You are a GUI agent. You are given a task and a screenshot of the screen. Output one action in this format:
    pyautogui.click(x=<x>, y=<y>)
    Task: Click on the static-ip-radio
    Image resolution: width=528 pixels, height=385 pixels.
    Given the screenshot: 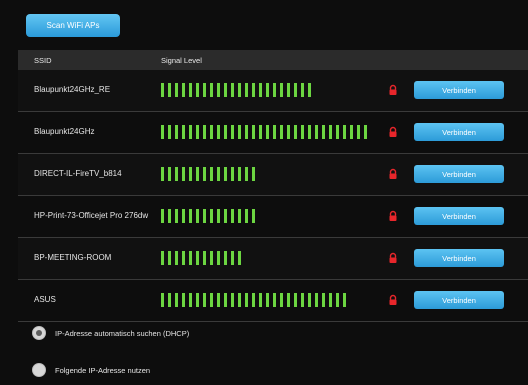 What is the action you would take?
    pyautogui.click(x=39, y=370)
    